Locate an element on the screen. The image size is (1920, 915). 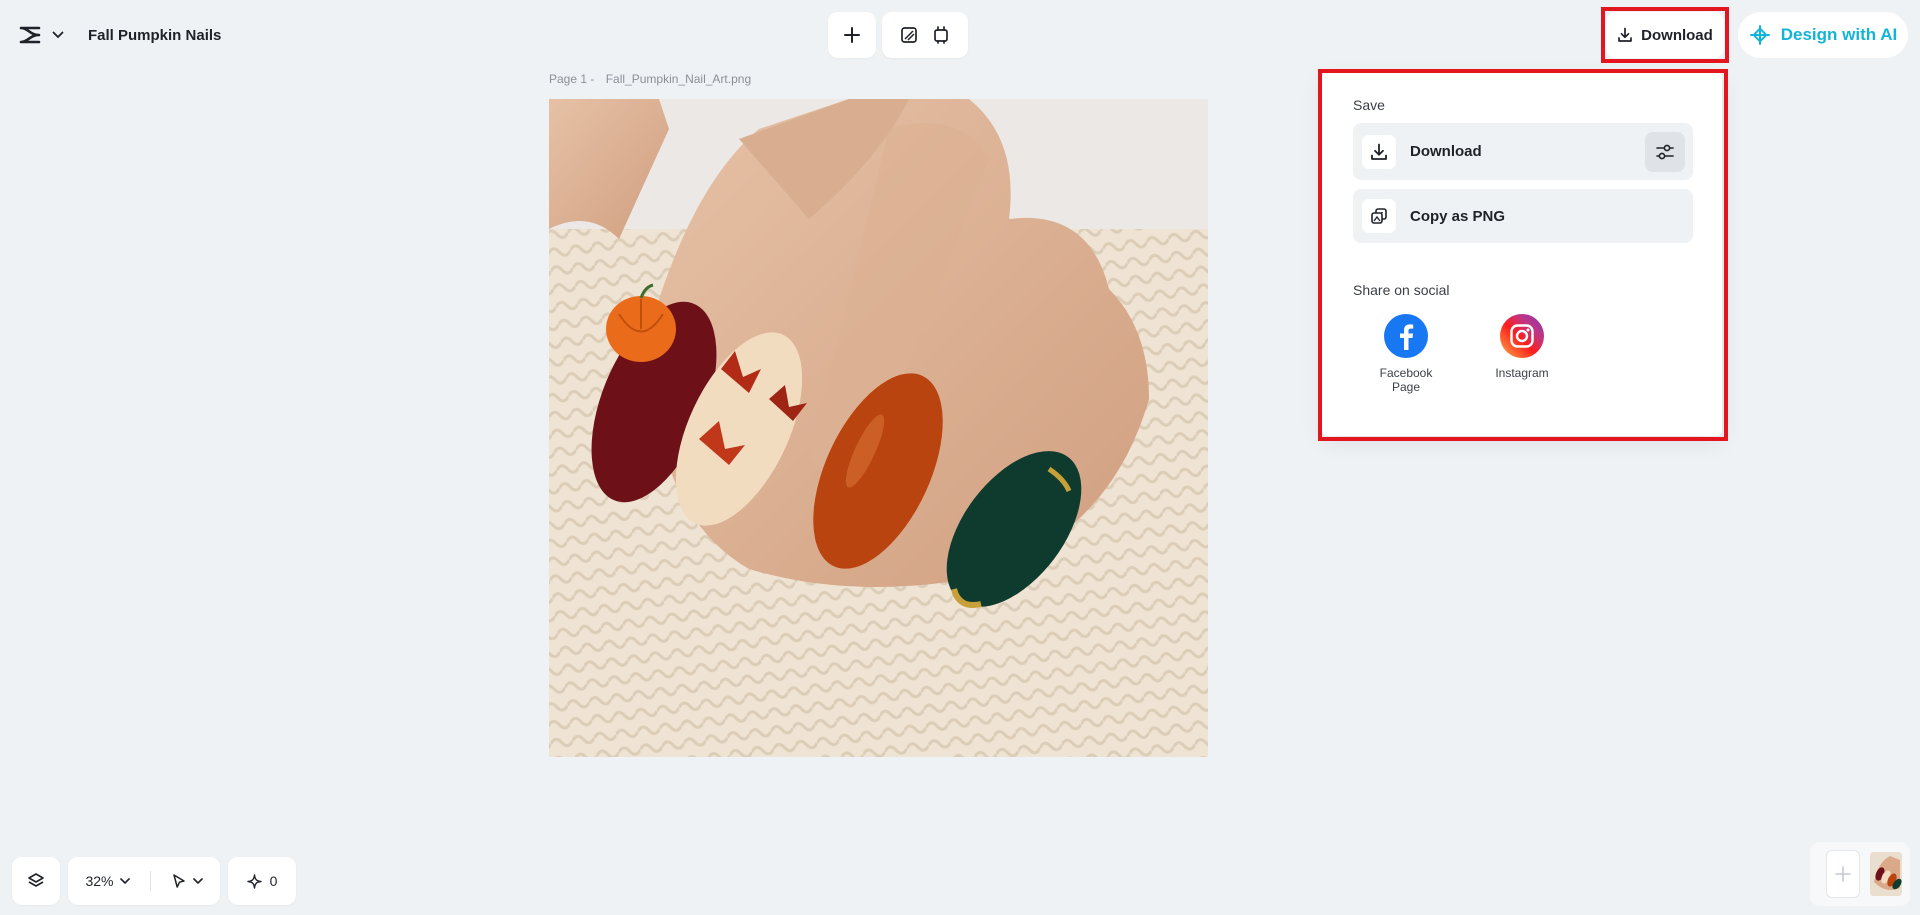
download-option-icon-box is located at coordinates (1379, 151).